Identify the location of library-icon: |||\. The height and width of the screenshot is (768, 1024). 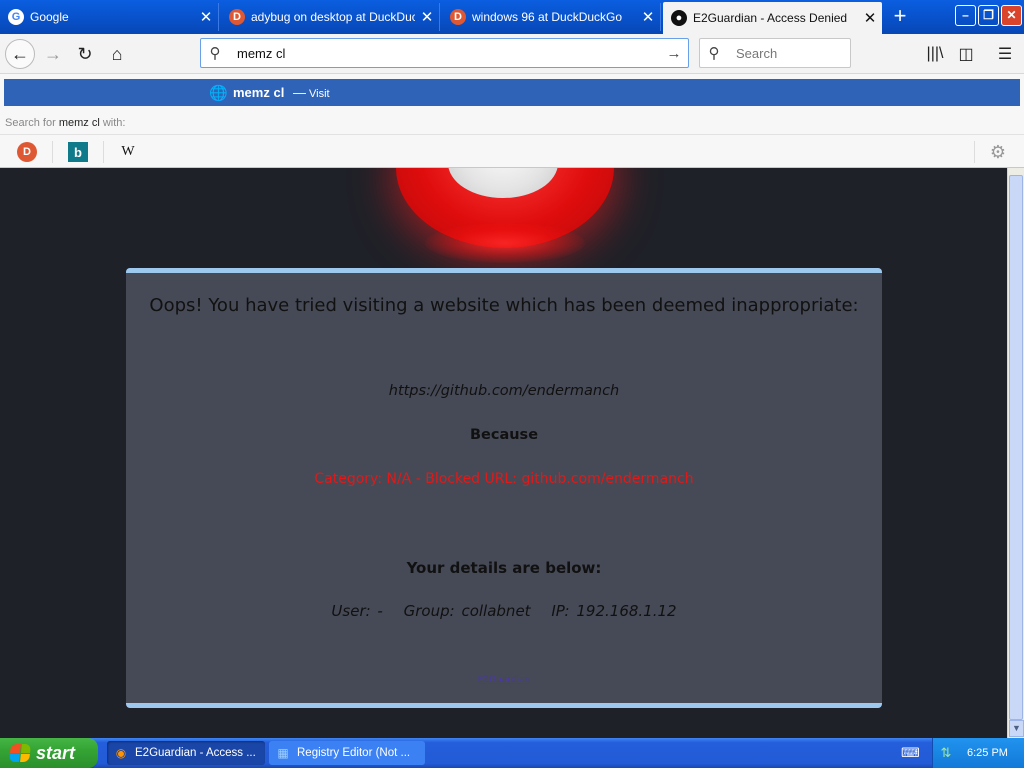
(935, 54).